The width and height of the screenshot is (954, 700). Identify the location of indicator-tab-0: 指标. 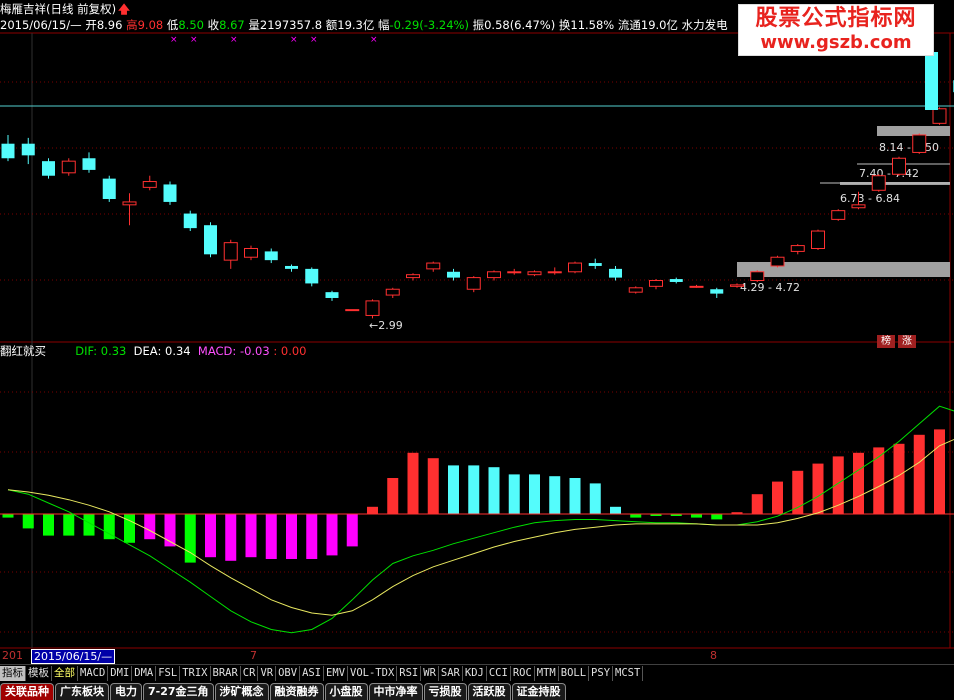
(13, 673).